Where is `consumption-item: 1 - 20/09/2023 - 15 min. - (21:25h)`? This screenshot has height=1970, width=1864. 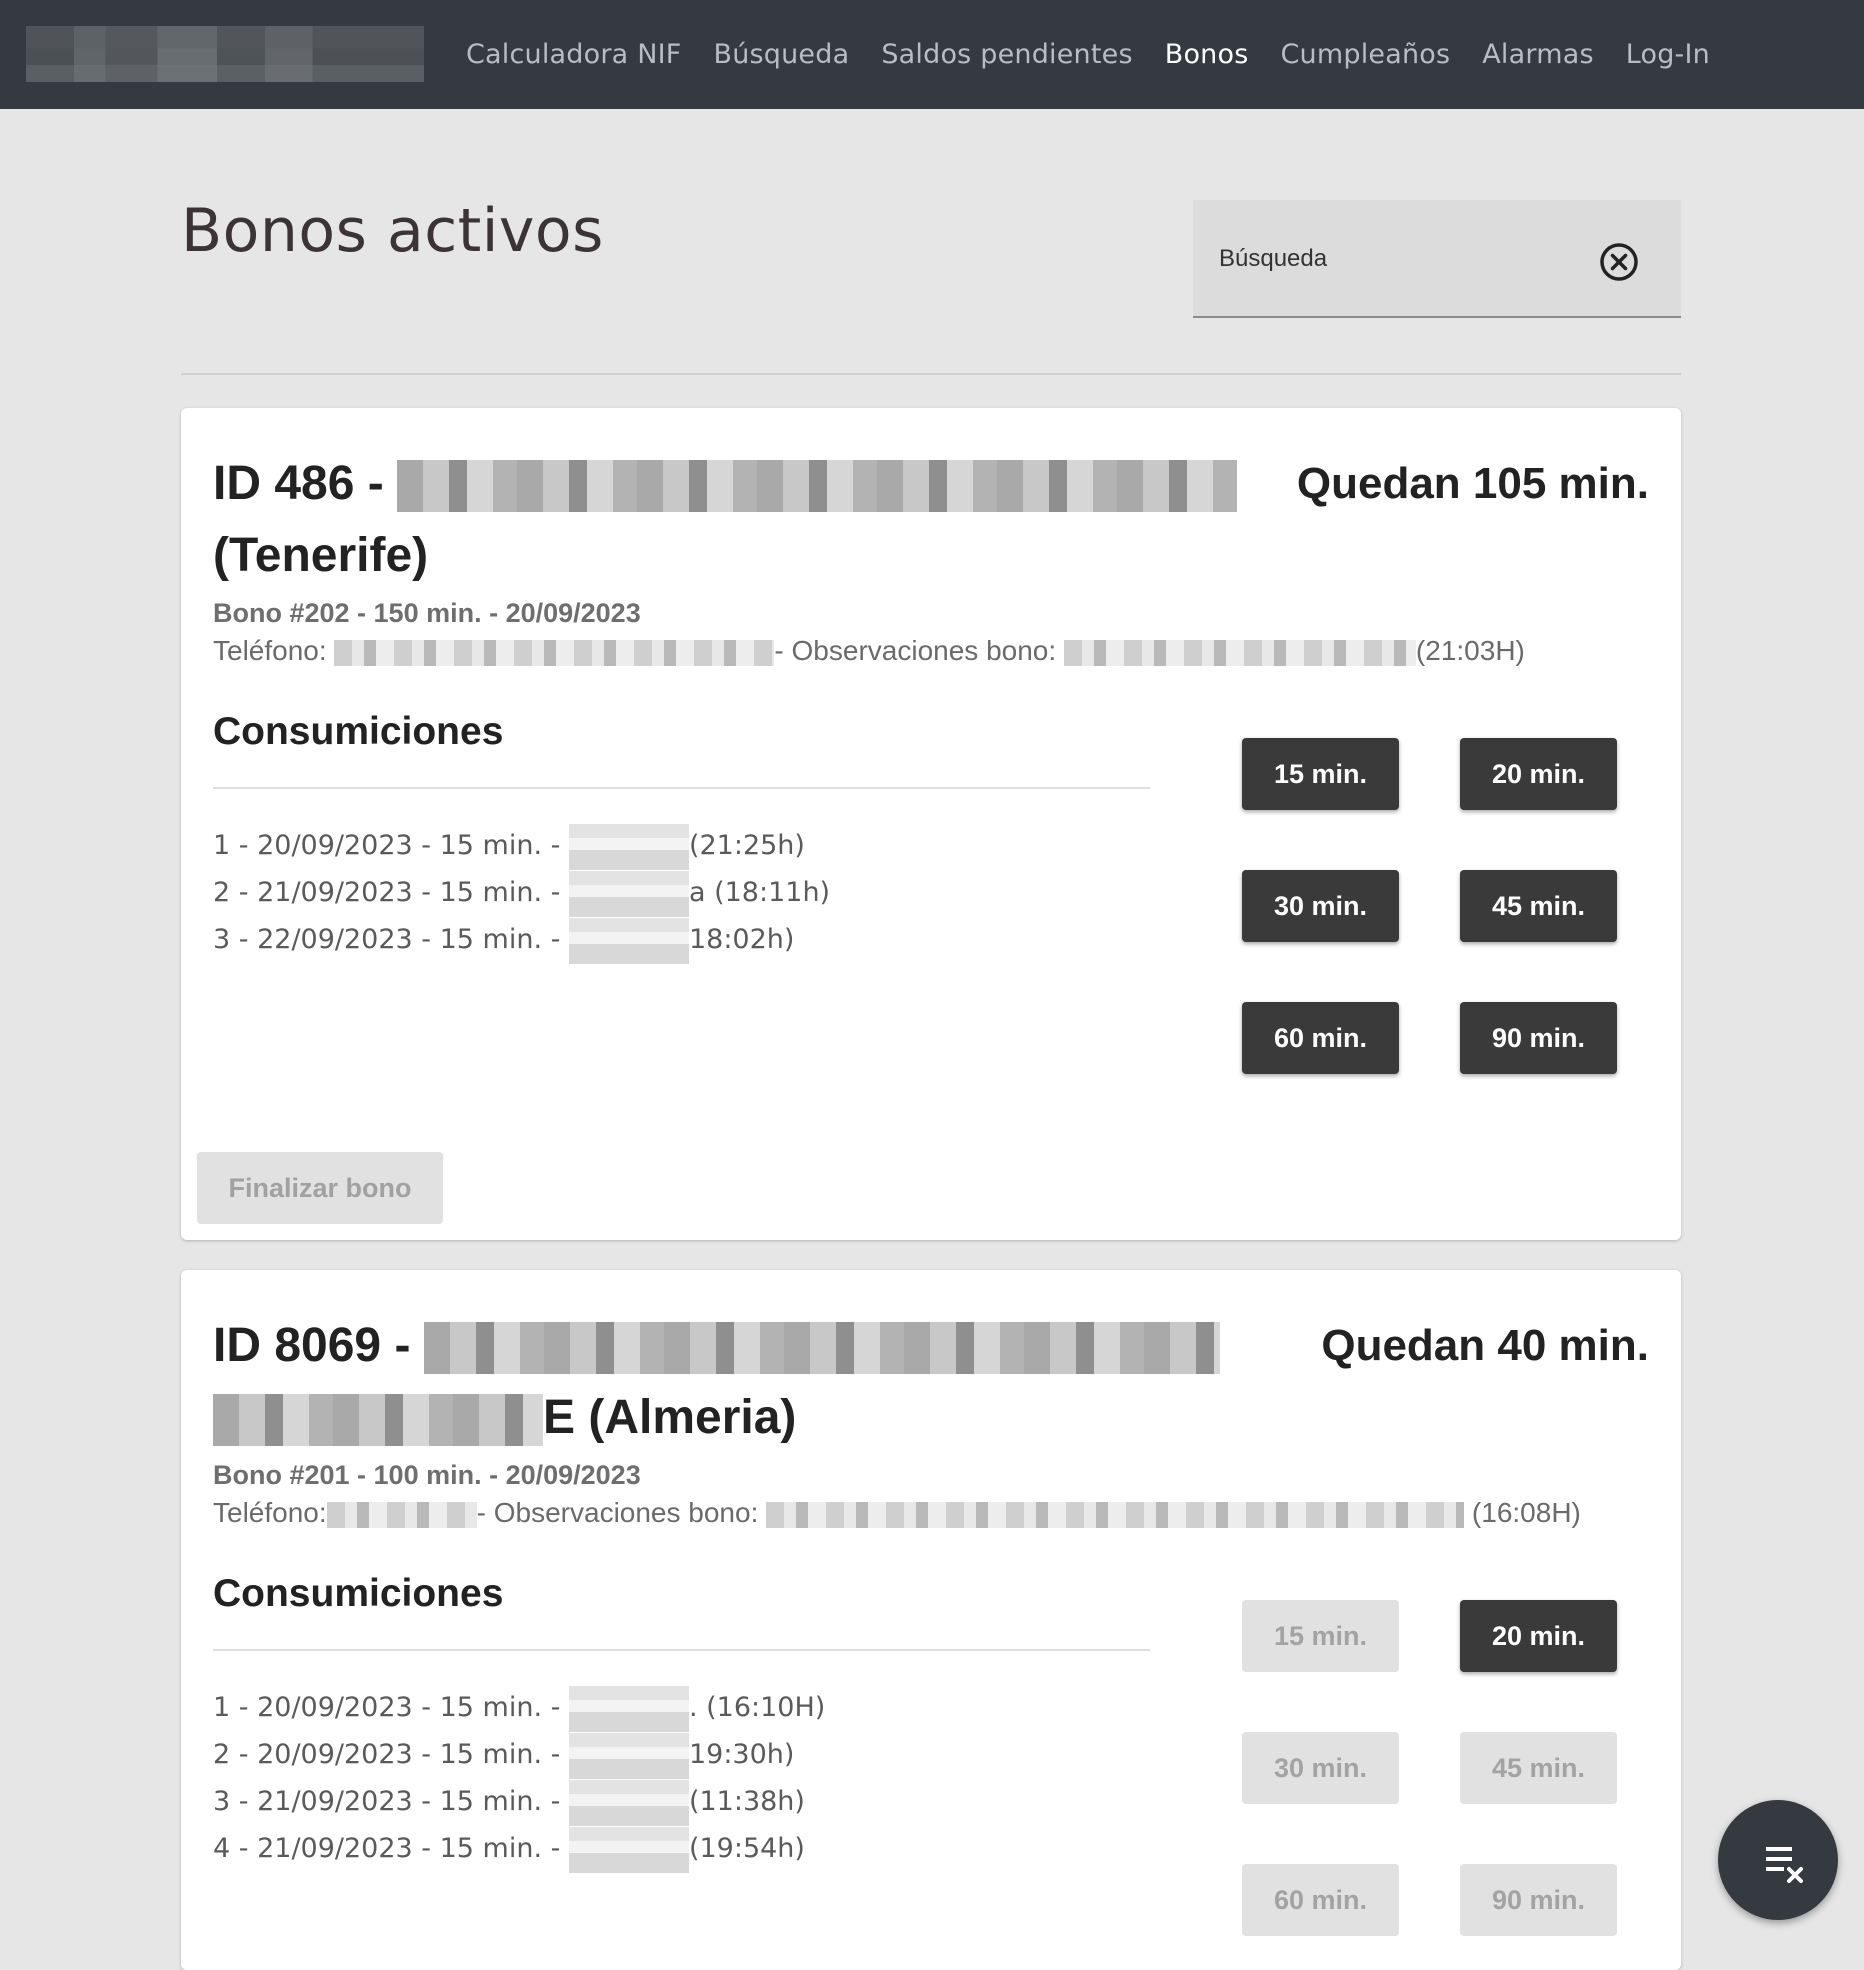 consumption-item: 1 - 20/09/2023 - 15 min. - (21:25h) is located at coordinates (521, 846).